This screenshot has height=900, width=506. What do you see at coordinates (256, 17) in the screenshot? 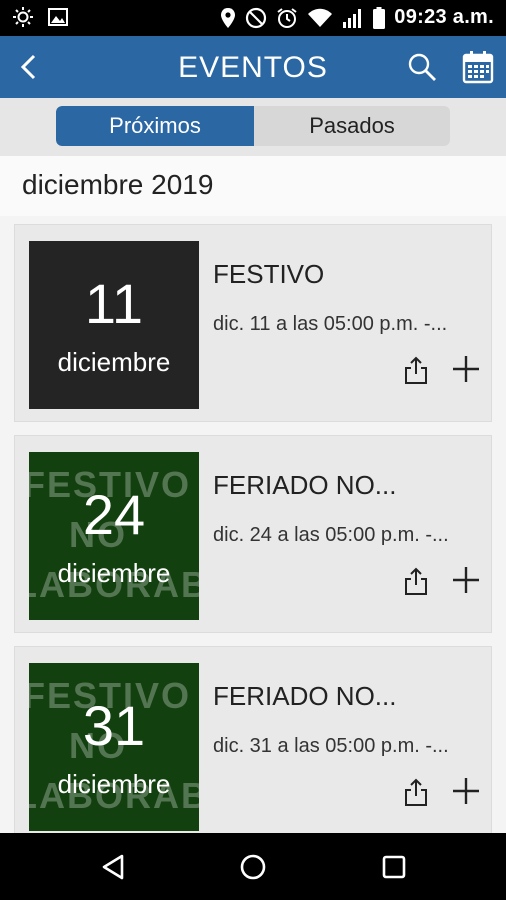
I see `do-not-disturb-icon` at bounding box center [256, 17].